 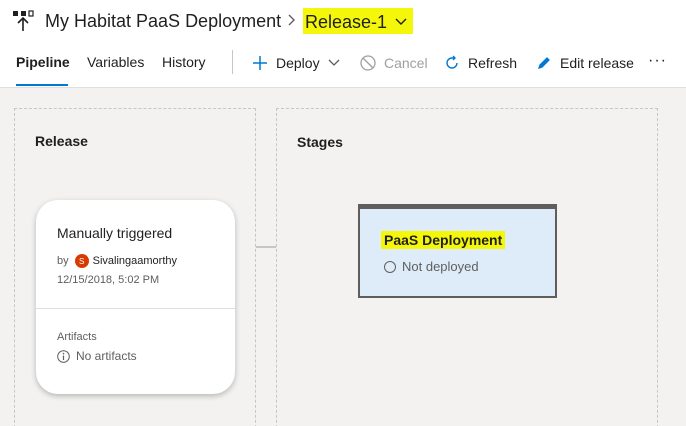 What do you see at coordinates (135, 308) in the screenshot?
I see `card-divider` at bounding box center [135, 308].